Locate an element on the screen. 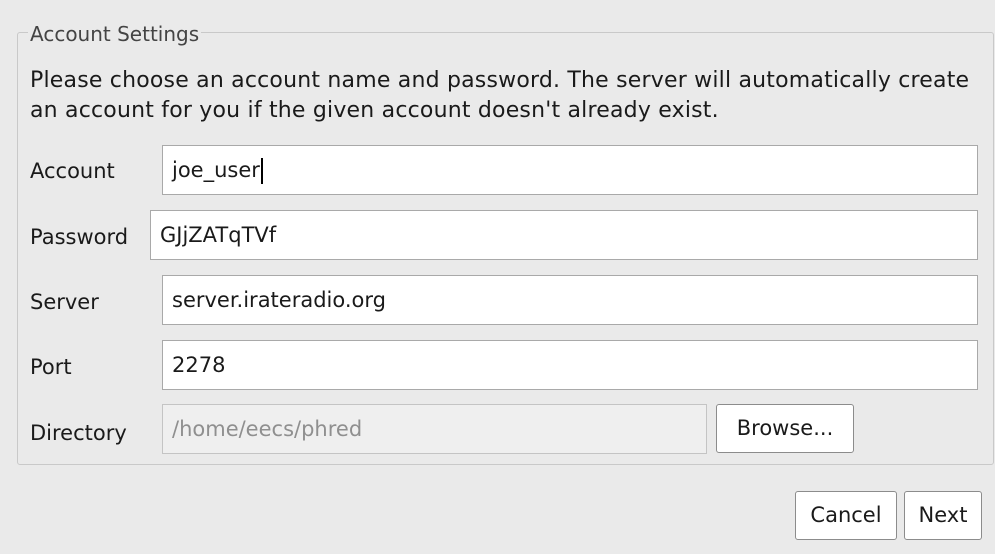 The image size is (995, 554). server-label: Server is located at coordinates (64, 302).